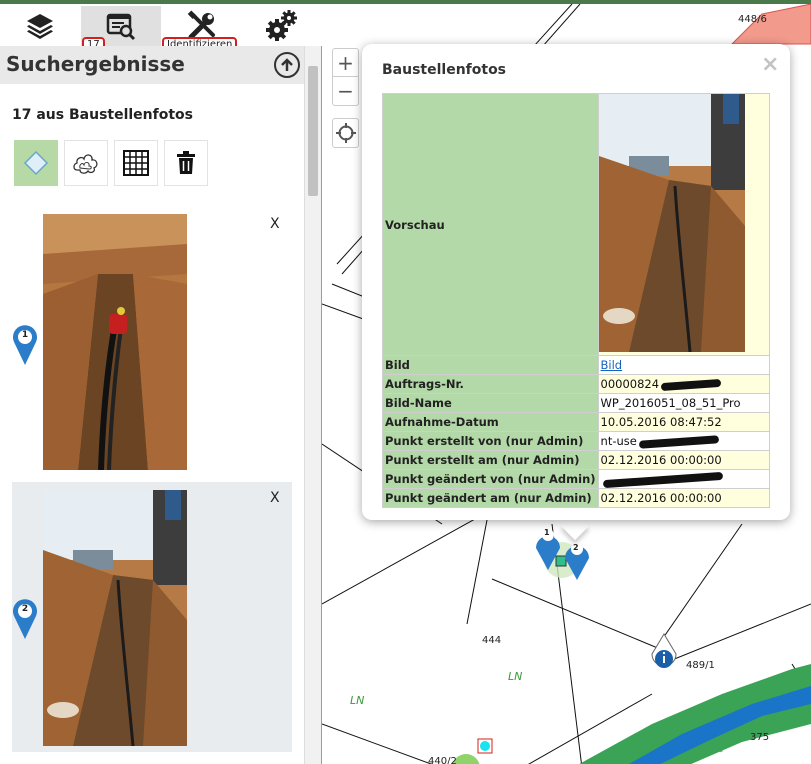 The image size is (811, 764). Describe the element at coordinates (345, 91) in the screenshot. I see `zoom-out-button: −` at that location.